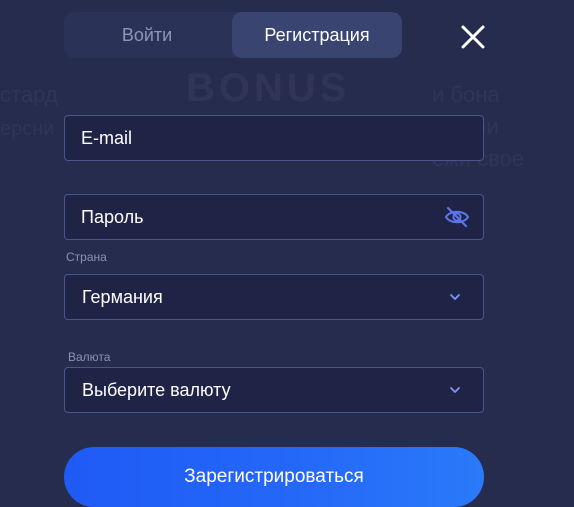 This screenshot has height=507, width=574. Describe the element at coordinates (89, 357) in the screenshot. I see `currency-label: Валюта` at that location.